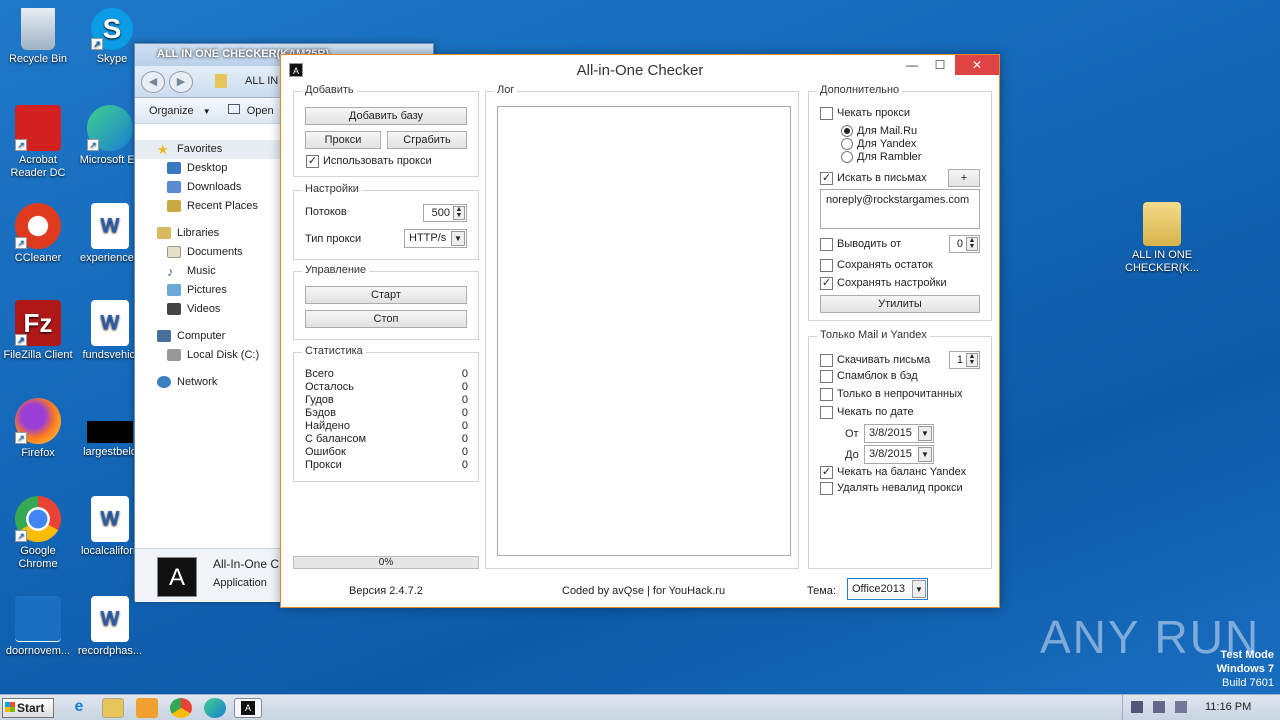 The width and height of the screenshot is (1280, 720). I want to click on spamblock-checkbox, so click(826, 376).